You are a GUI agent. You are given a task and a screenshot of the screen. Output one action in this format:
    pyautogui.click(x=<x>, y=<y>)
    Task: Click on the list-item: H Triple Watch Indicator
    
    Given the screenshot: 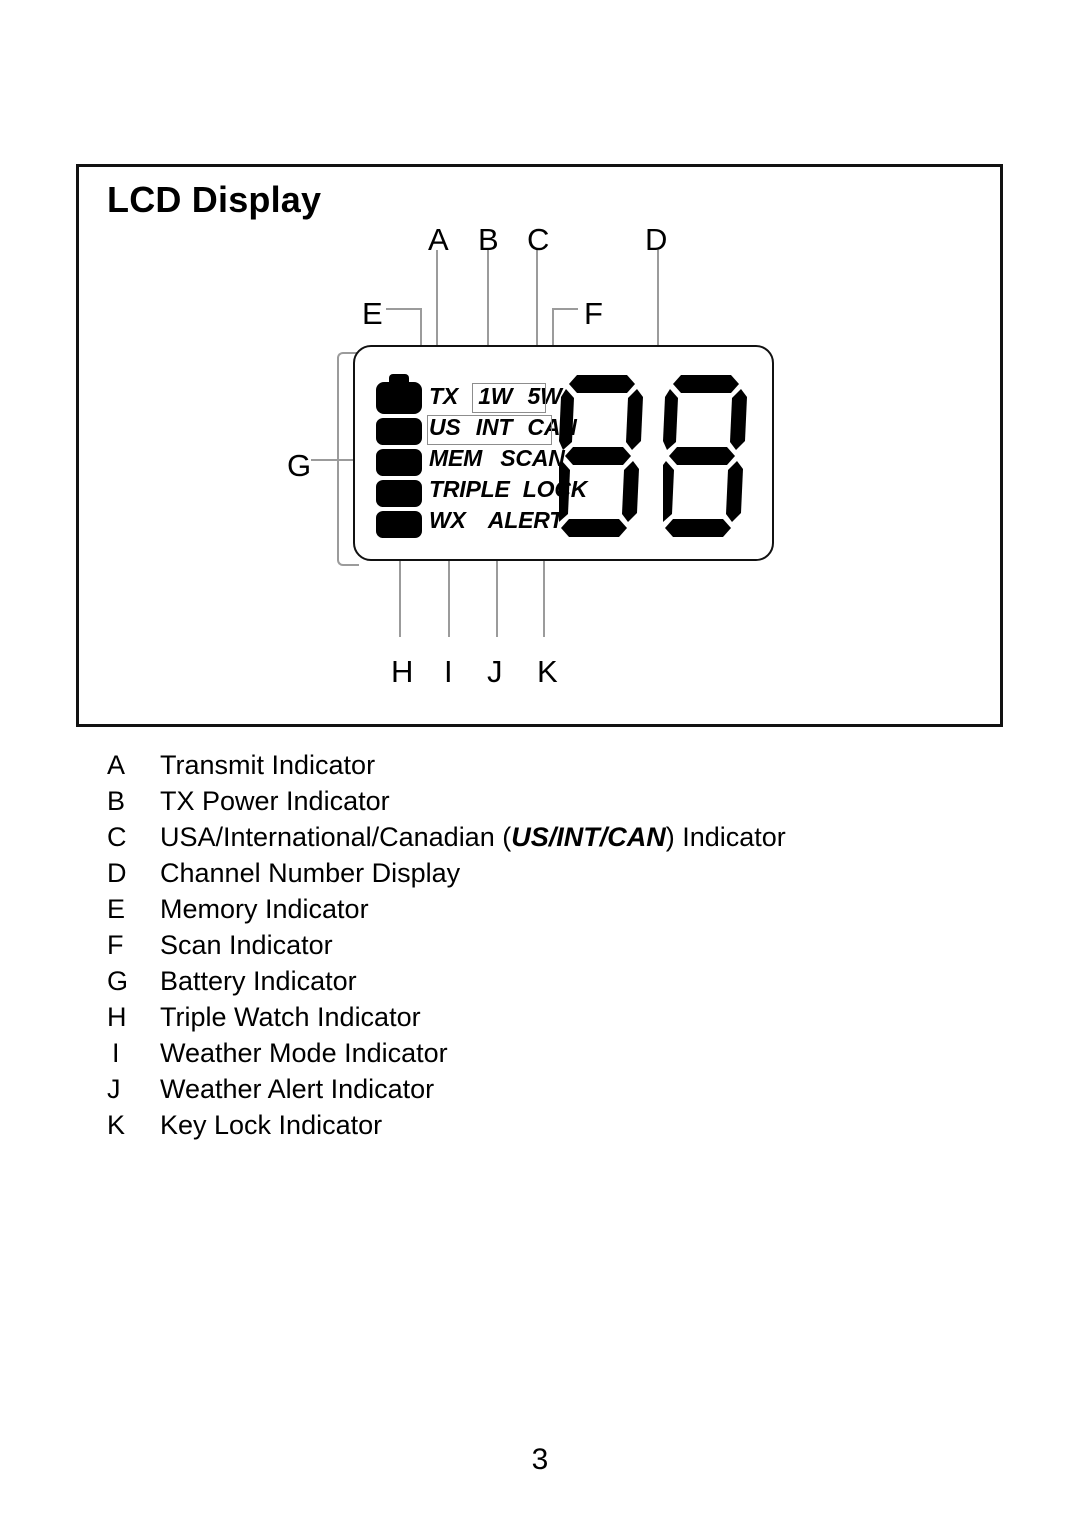 What is the action you would take?
    pyautogui.click(x=537, y=1017)
    